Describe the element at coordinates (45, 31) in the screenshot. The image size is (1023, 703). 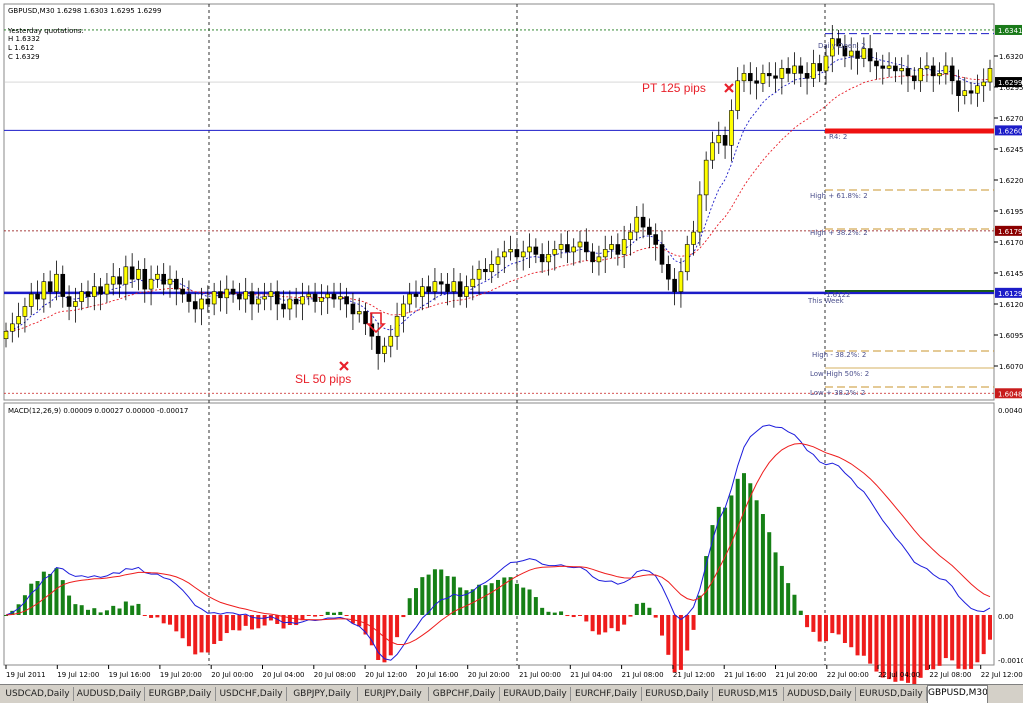
I see `yesterday-title: Yesterday quotations:` at that location.